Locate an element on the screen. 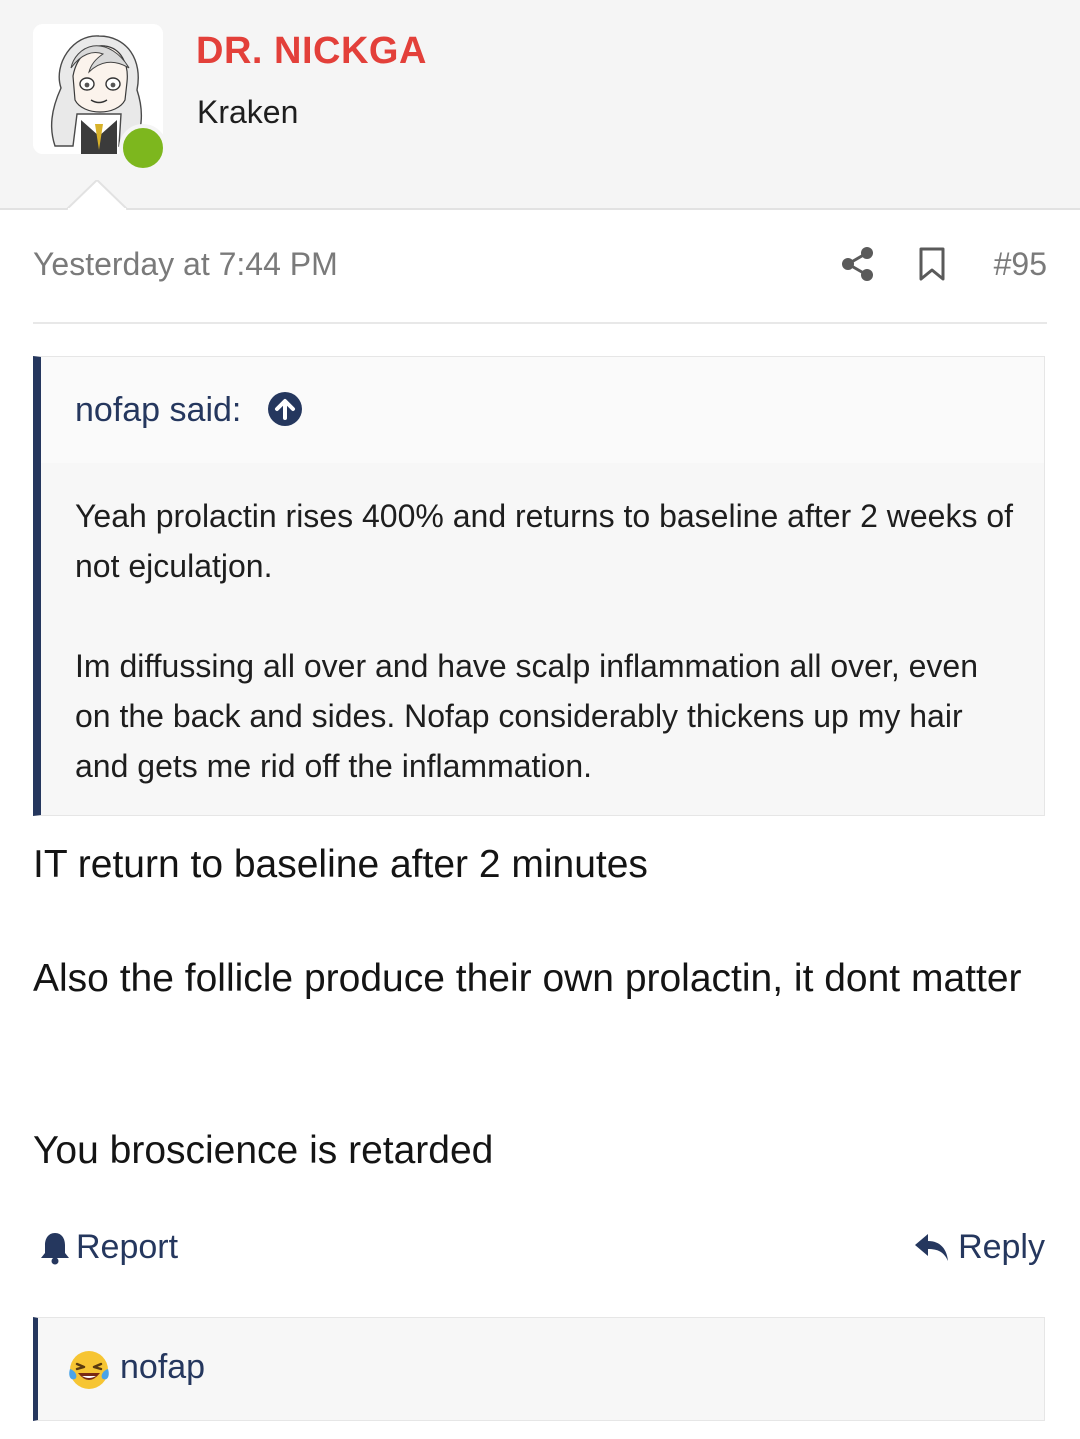 The image size is (1080, 1439). reply-button: Reply is located at coordinates (979, 1247).